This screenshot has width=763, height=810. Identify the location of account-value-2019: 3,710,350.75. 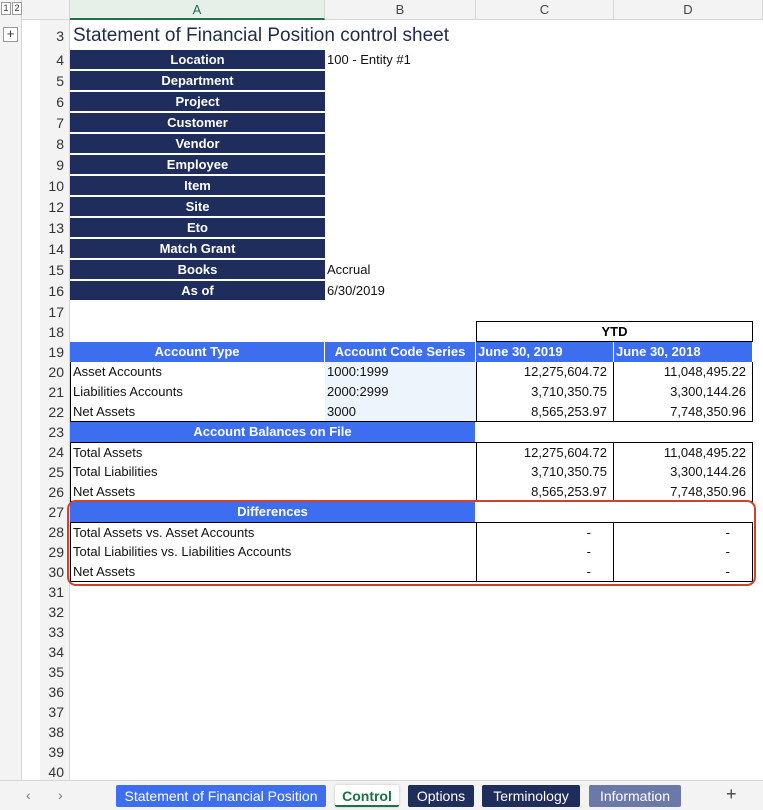
(545, 392).